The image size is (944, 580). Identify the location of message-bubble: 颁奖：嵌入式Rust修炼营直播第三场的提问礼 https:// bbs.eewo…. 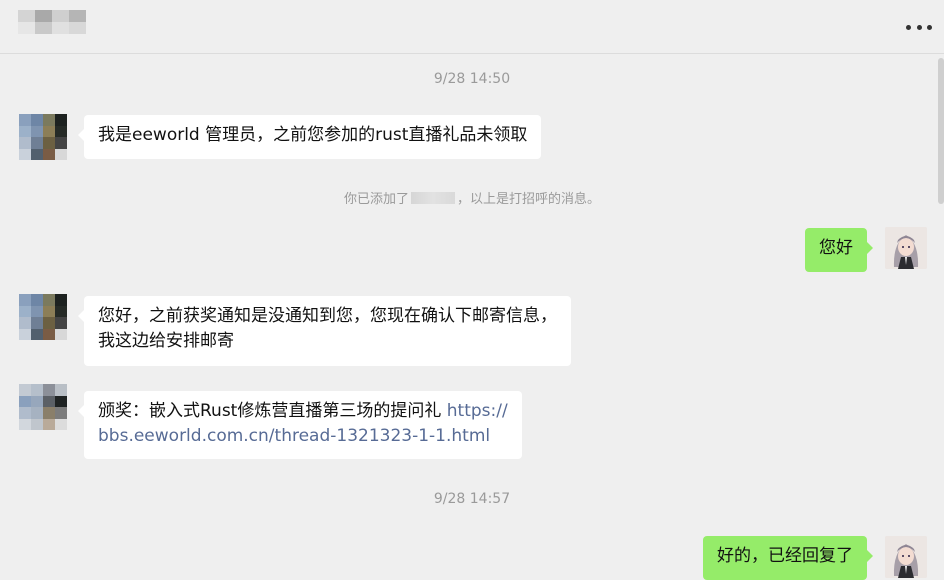
(300, 425).